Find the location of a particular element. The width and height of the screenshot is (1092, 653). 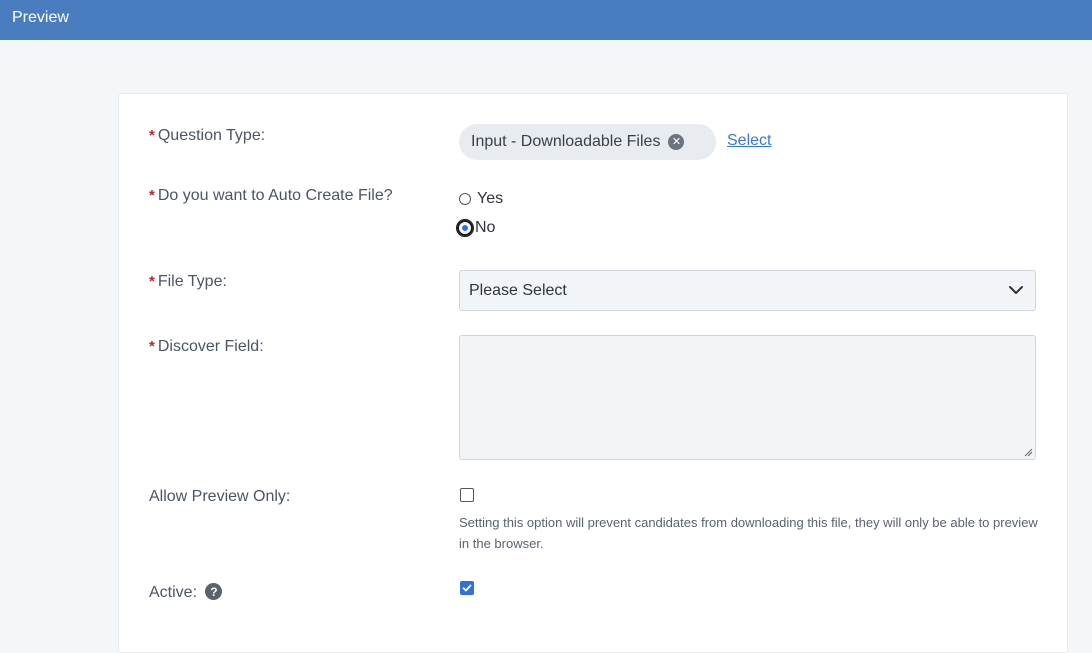

question-type-label-text: Question Type: is located at coordinates (211, 135).